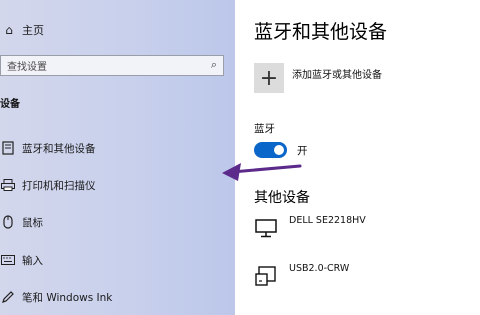 The image size is (480, 315). I want to click on sidebar-item-label: 鼠标, so click(32, 222).